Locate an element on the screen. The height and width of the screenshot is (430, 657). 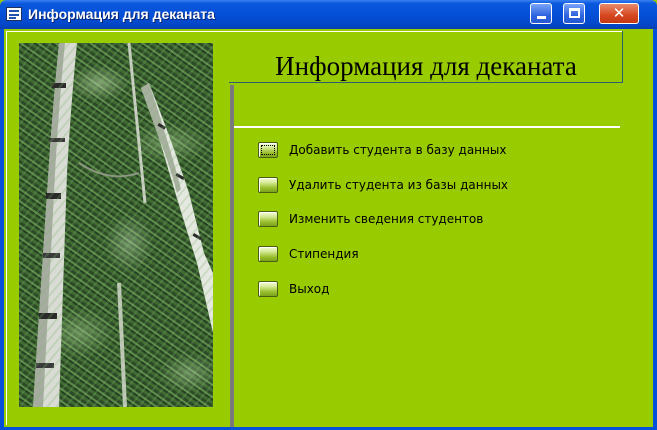
window-frame-right is located at coordinates (655, 229).